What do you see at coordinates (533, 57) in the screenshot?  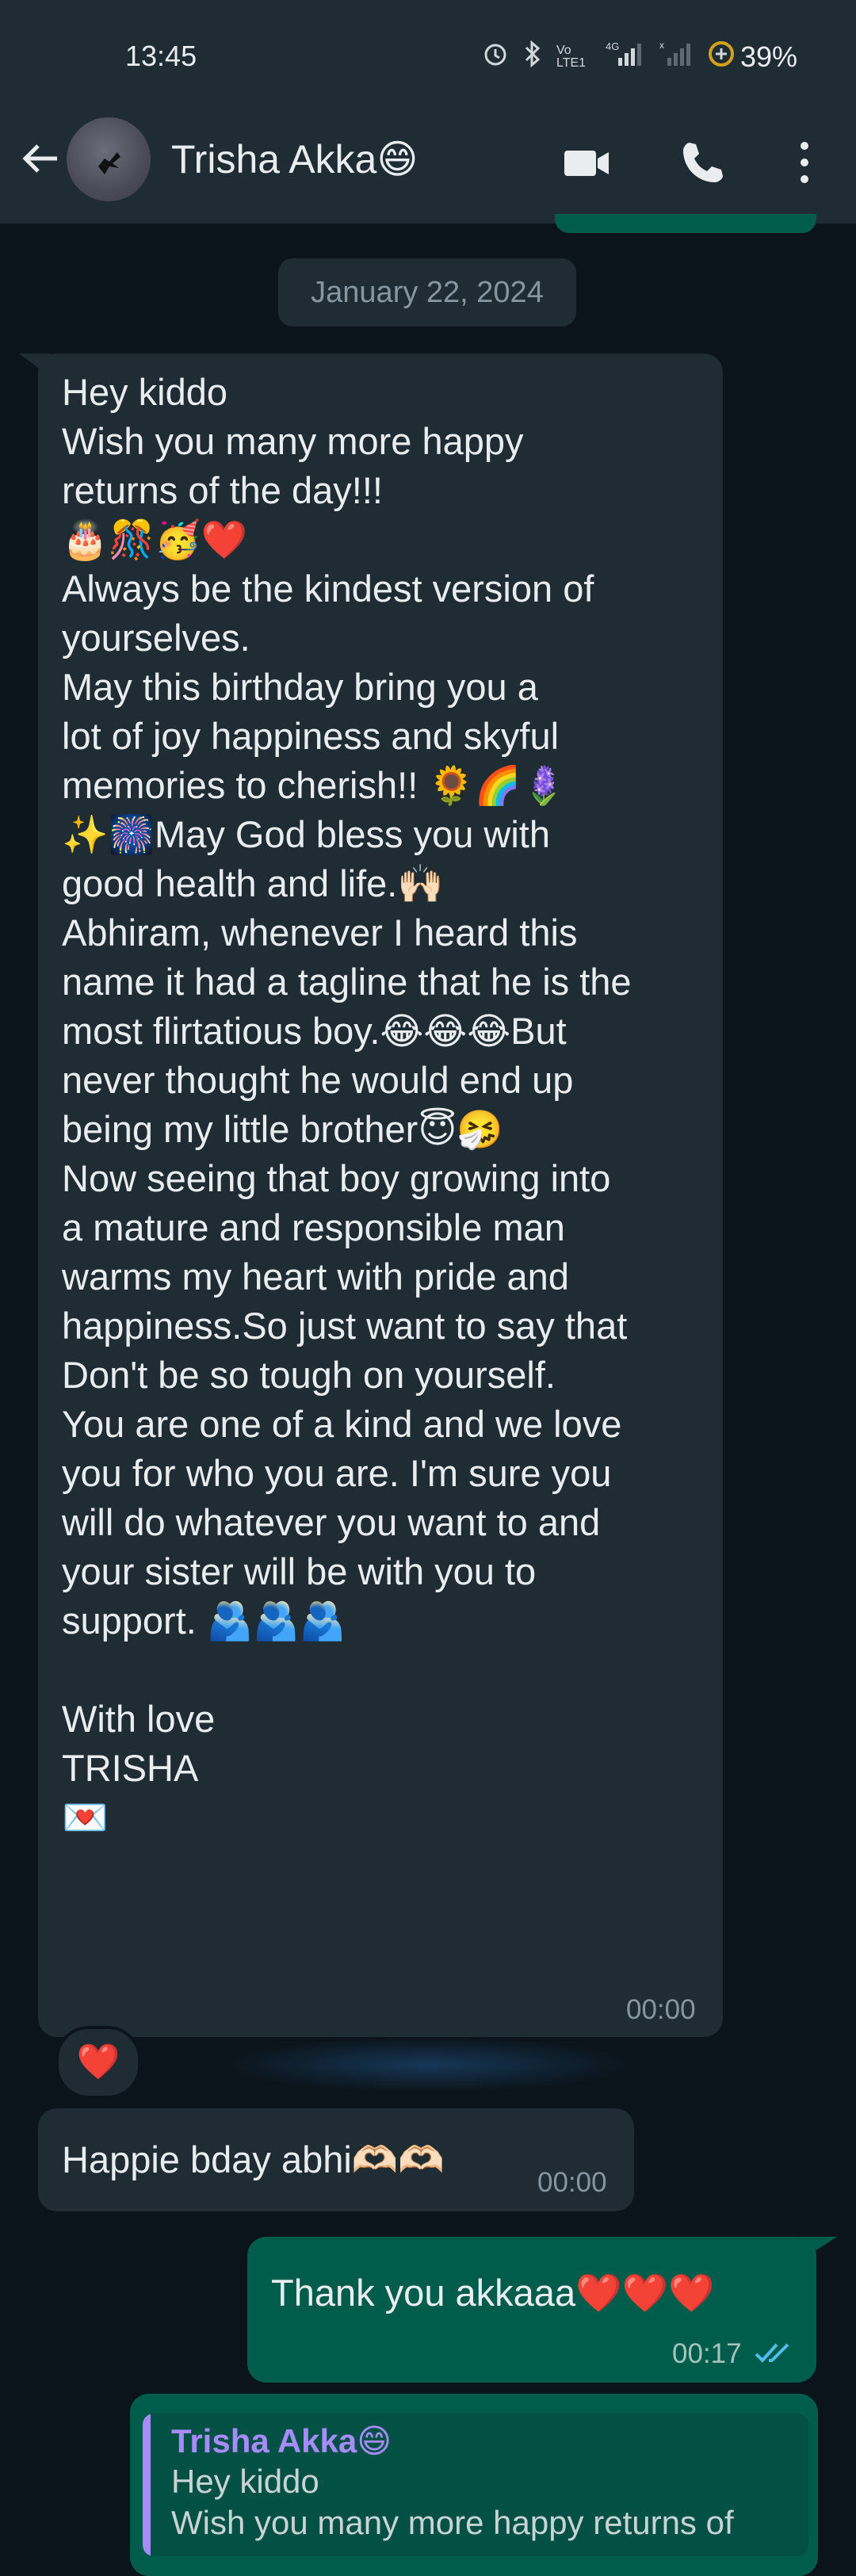 I see `bluetooth-icon` at bounding box center [533, 57].